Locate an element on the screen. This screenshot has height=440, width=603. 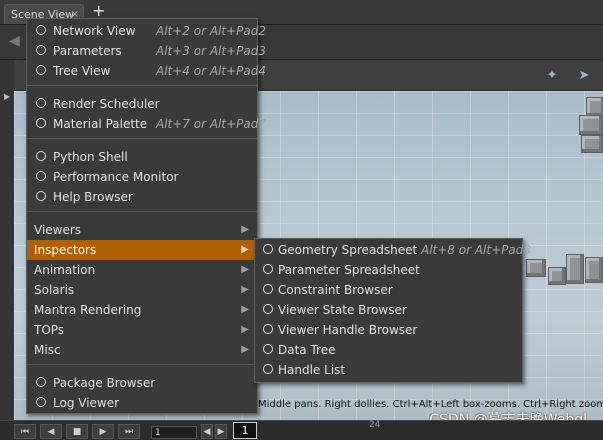
menu-item-animation: Animation ▶ is located at coordinates (142, 270).